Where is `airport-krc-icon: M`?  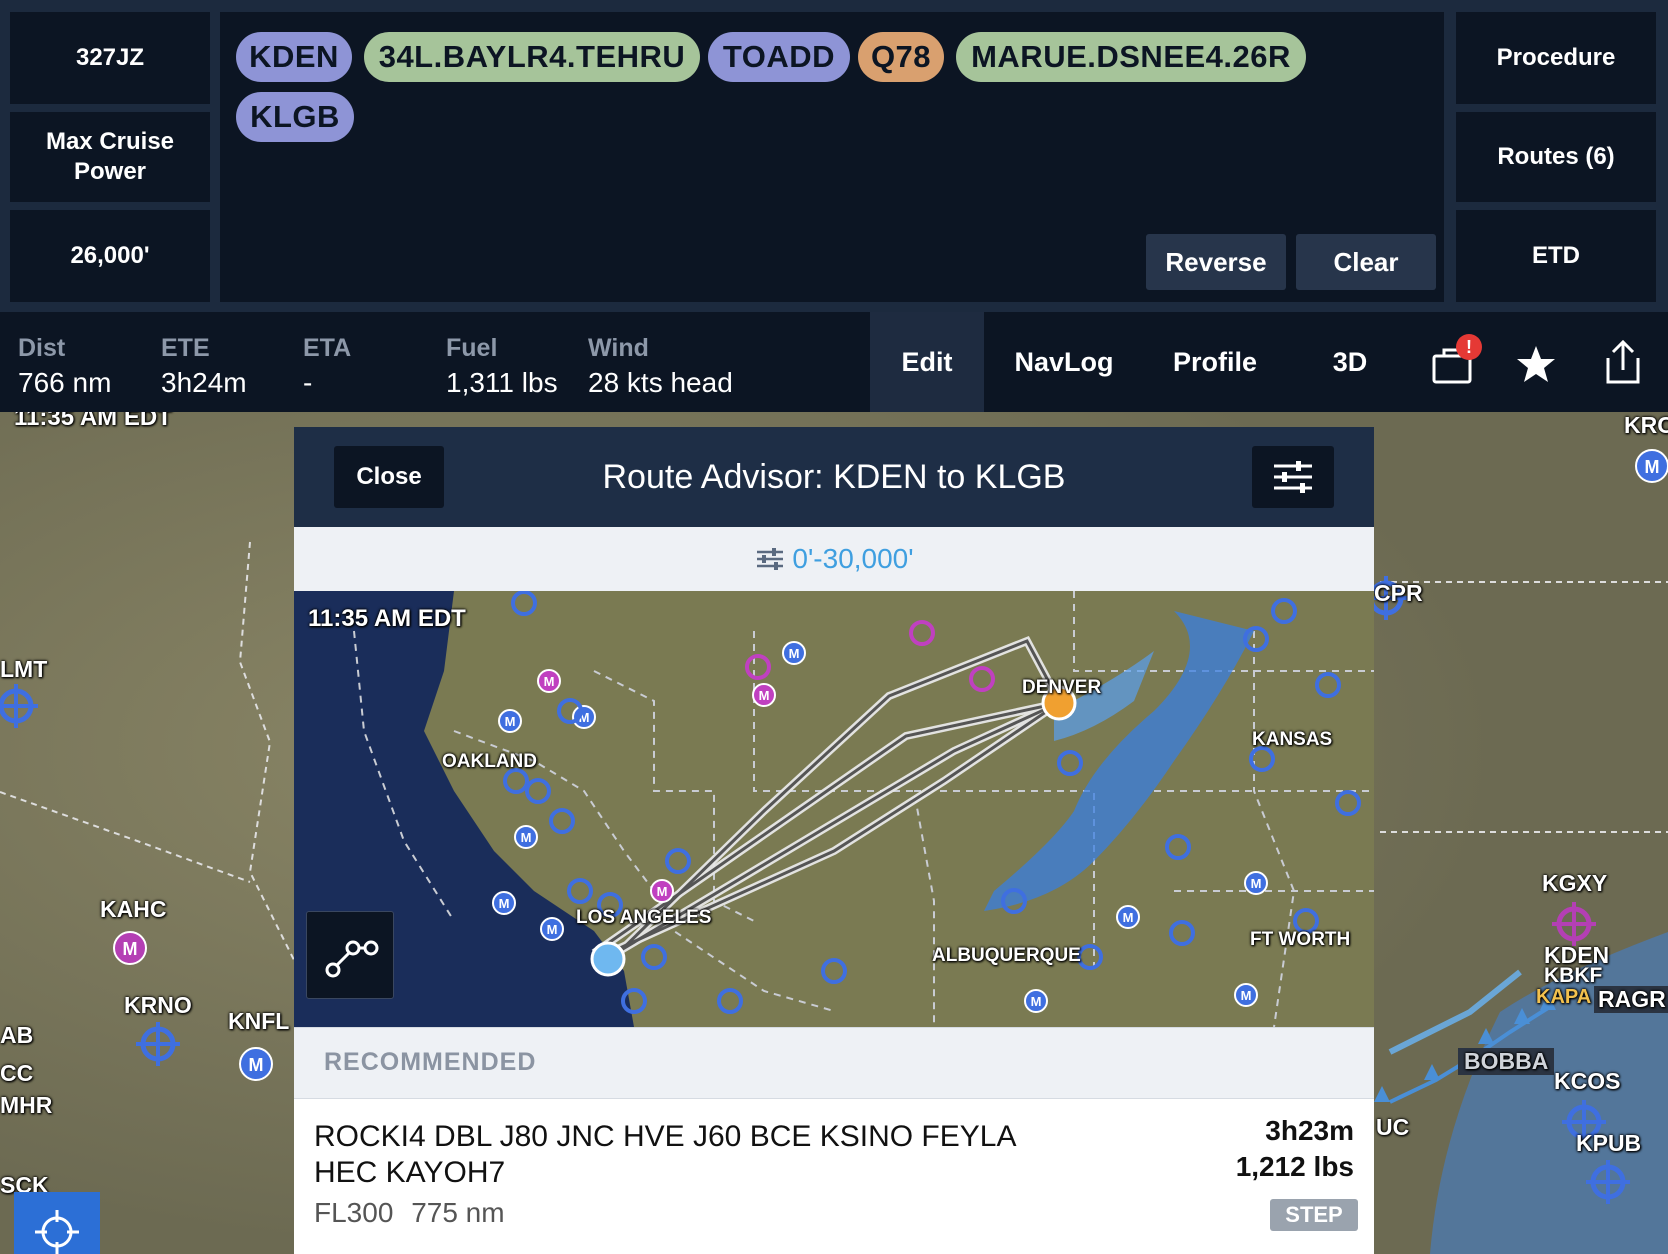
airport-krc-icon: M is located at coordinates (1651, 466).